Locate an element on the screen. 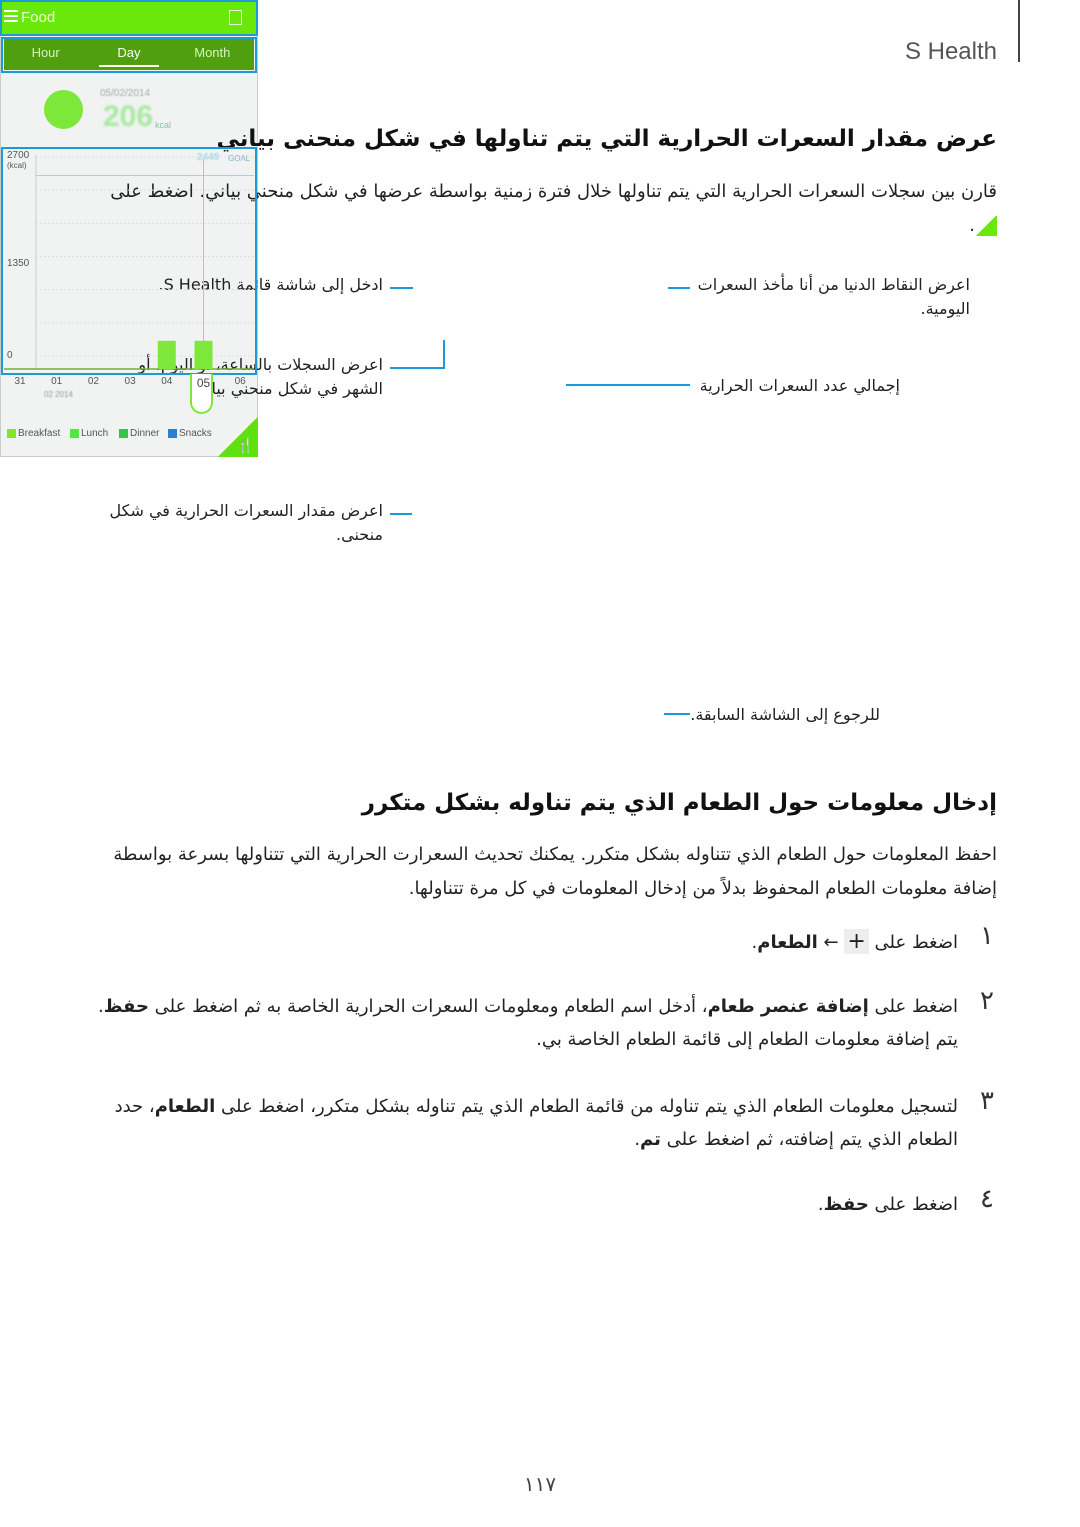 This screenshot has height=1527, width=1080. legend-label: Dinner is located at coordinates (145, 433).